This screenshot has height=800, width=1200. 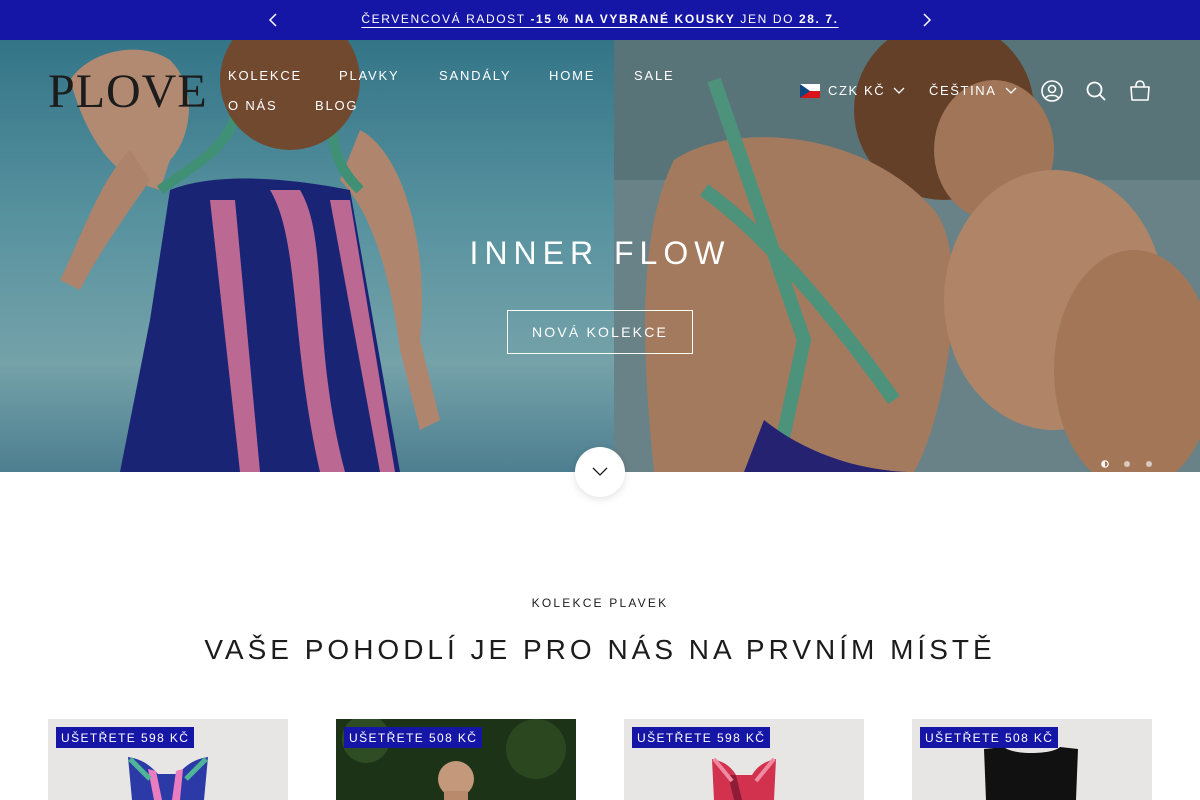 What do you see at coordinates (128, 92) in the screenshot?
I see `logo: PLOVE` at bounding box center [128, 92].